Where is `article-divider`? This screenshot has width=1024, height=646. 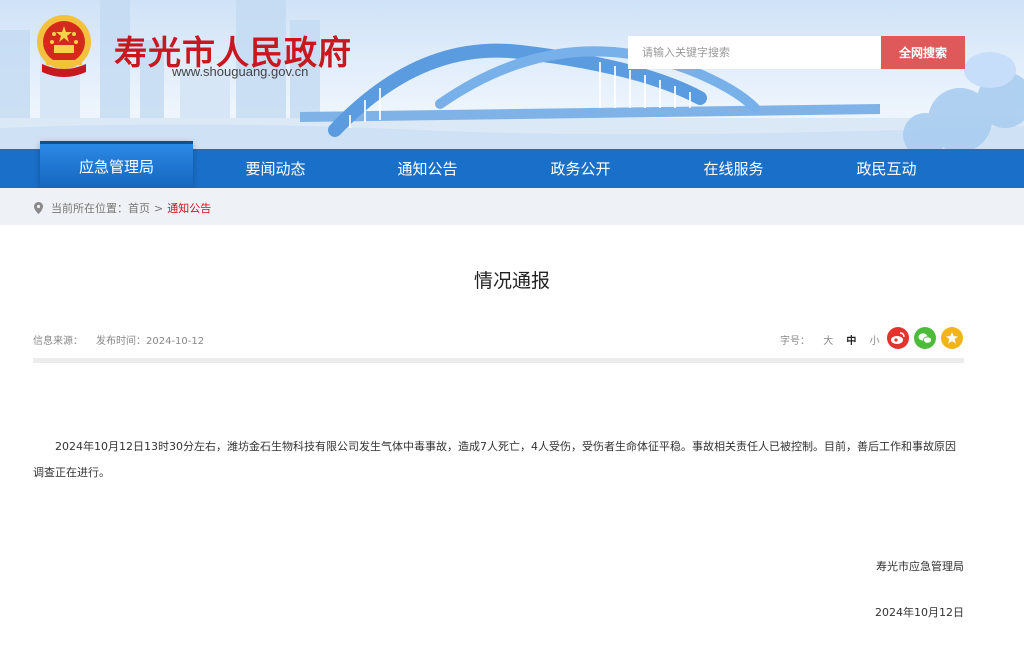
article-divider is located at coordinates (498, 360).